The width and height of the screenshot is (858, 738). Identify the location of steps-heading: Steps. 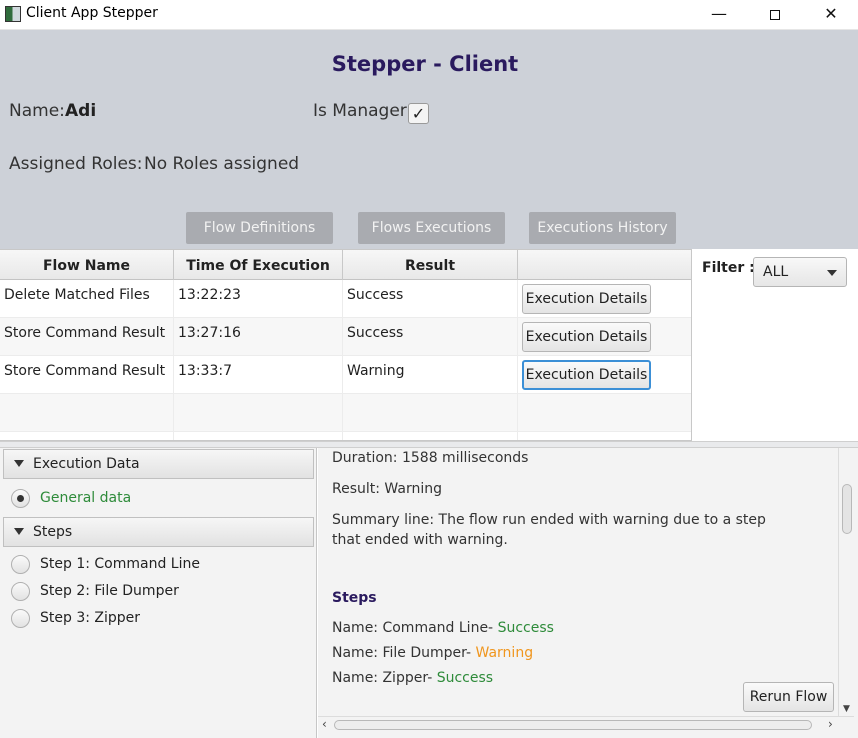
(354, 598).